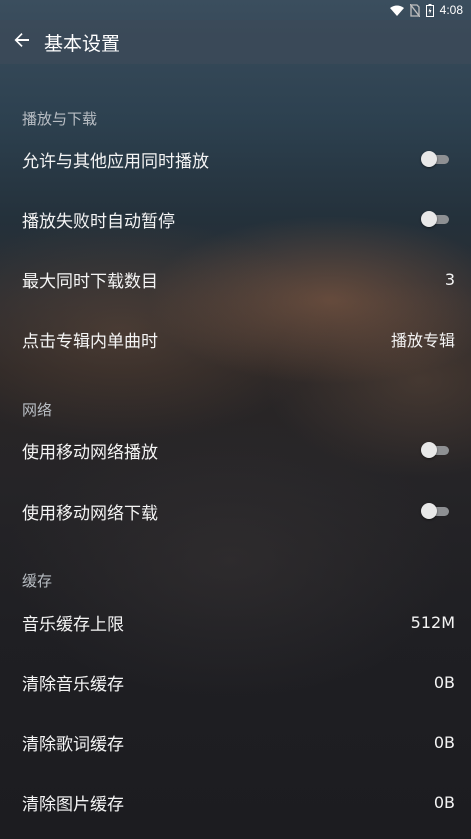  What do you see at coordinates (73, 684) in the screenshot?
I see `setting-label: 清除音乐缓存` at bounding box center [73, 684].